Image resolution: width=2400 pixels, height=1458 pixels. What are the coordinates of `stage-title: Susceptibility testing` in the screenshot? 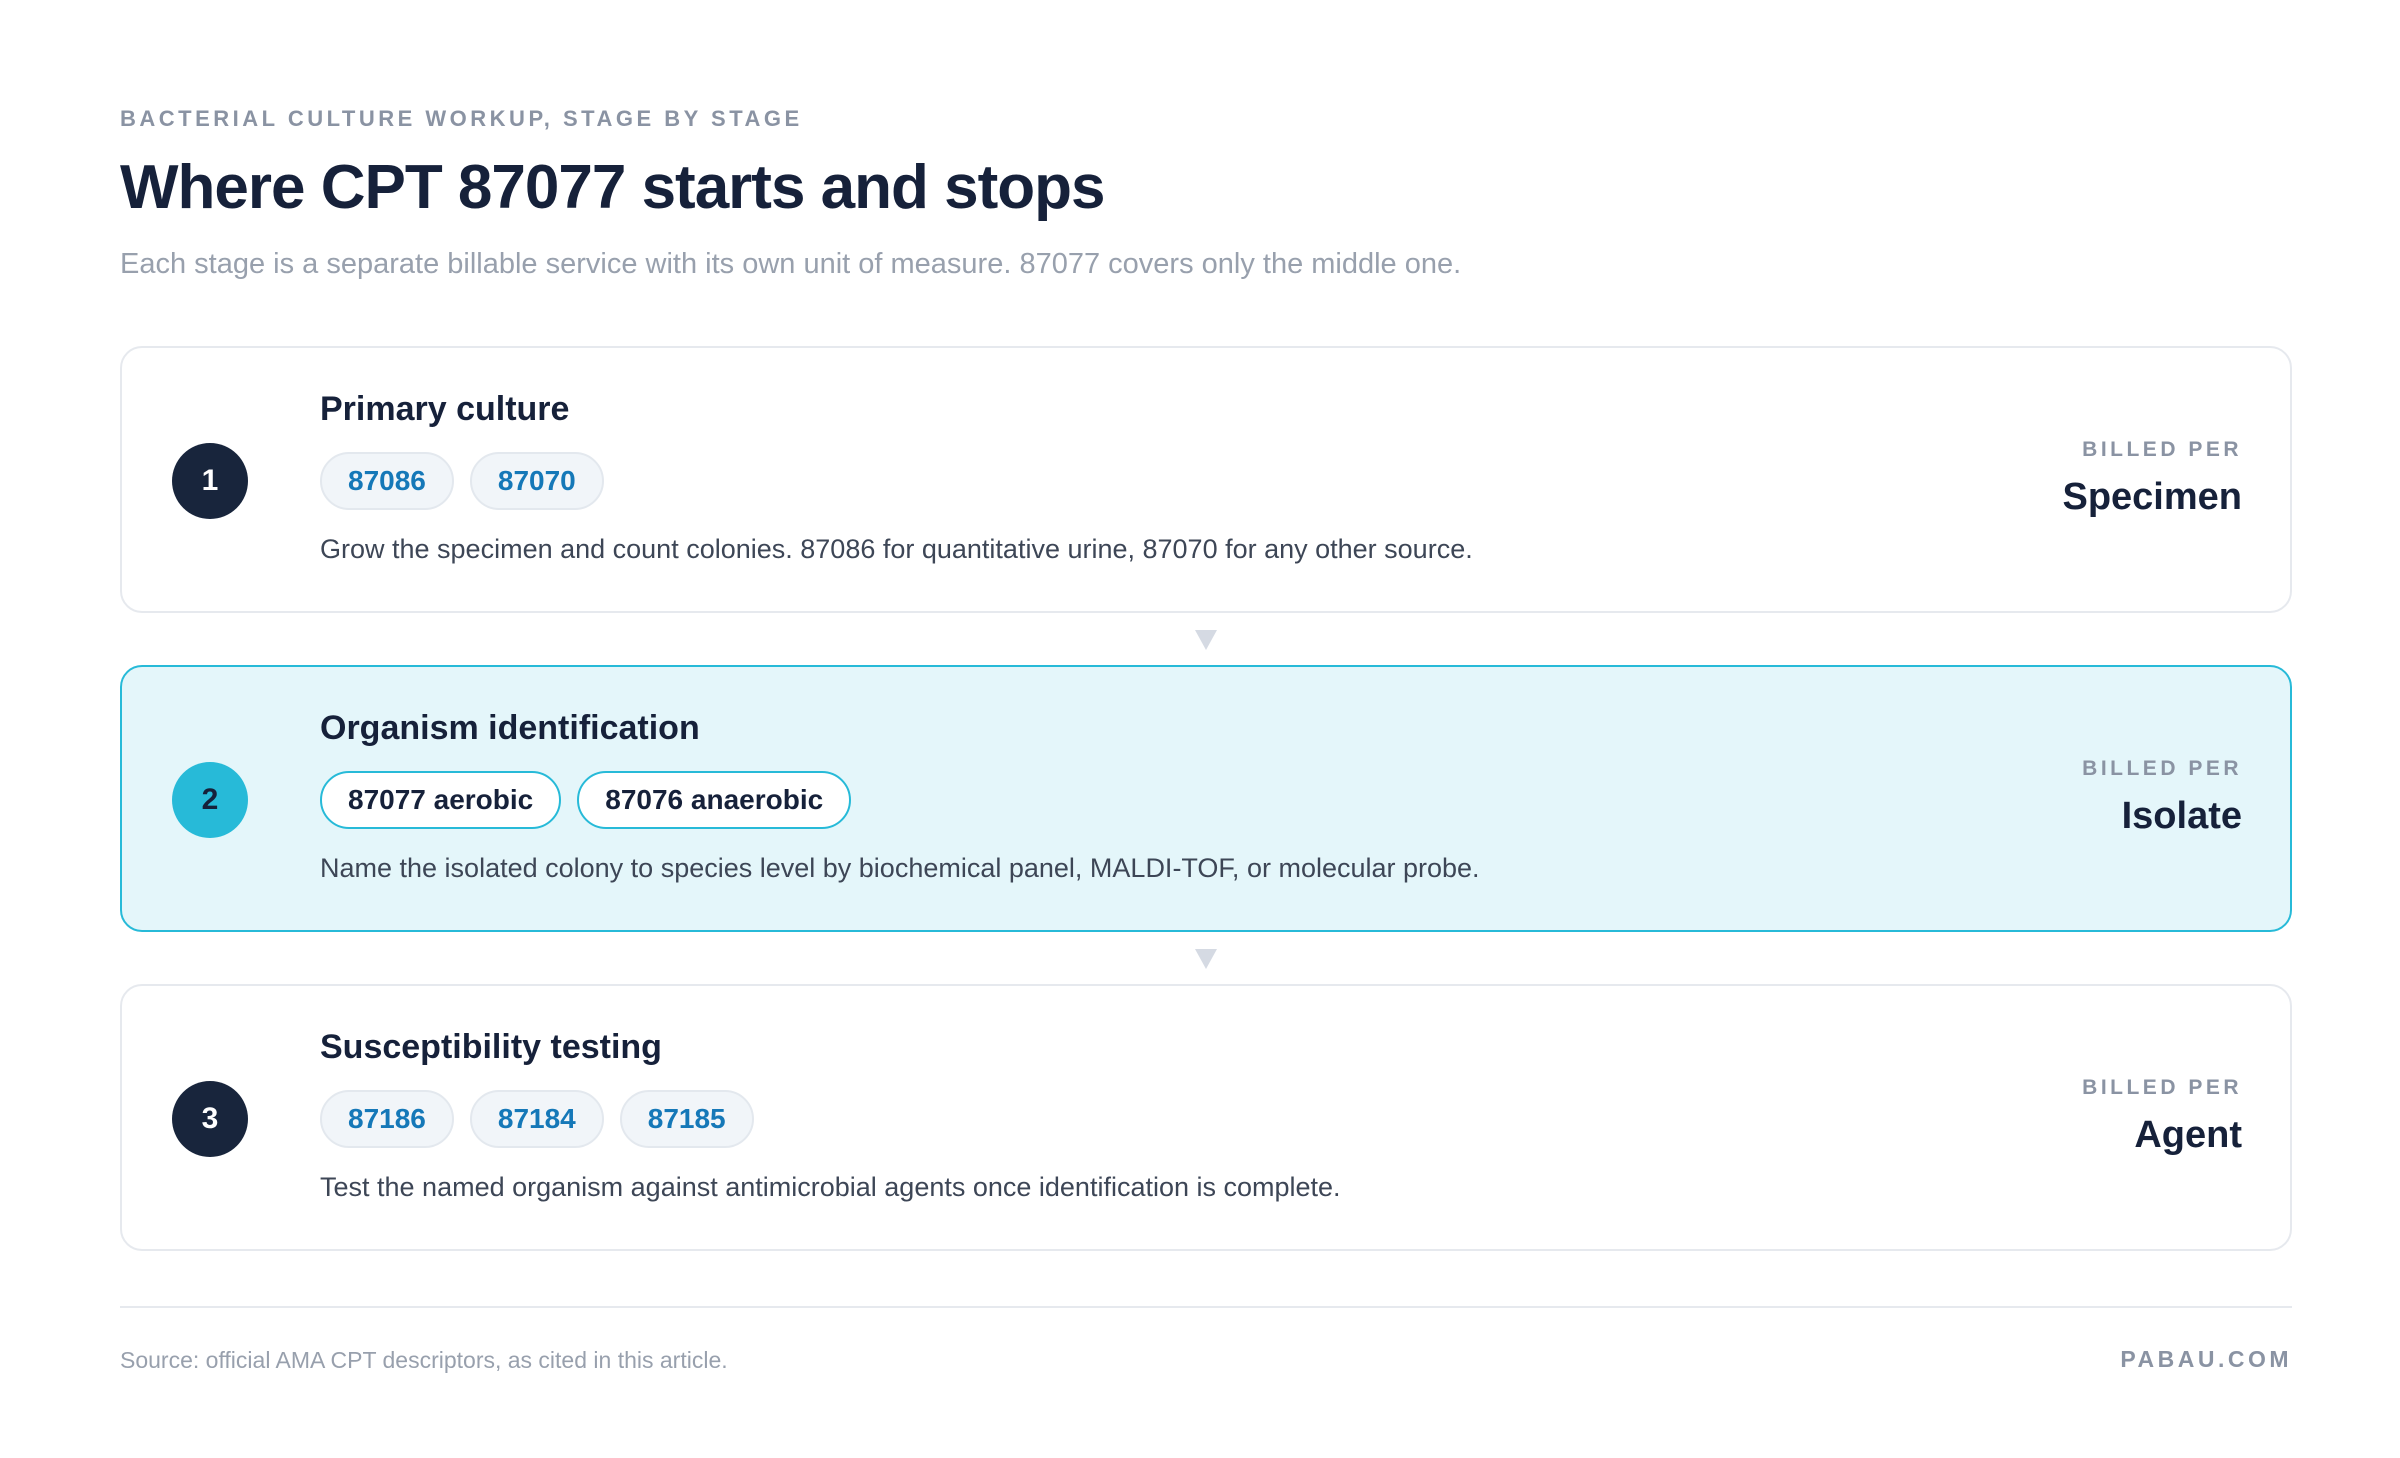 It's located at (491, 1047).